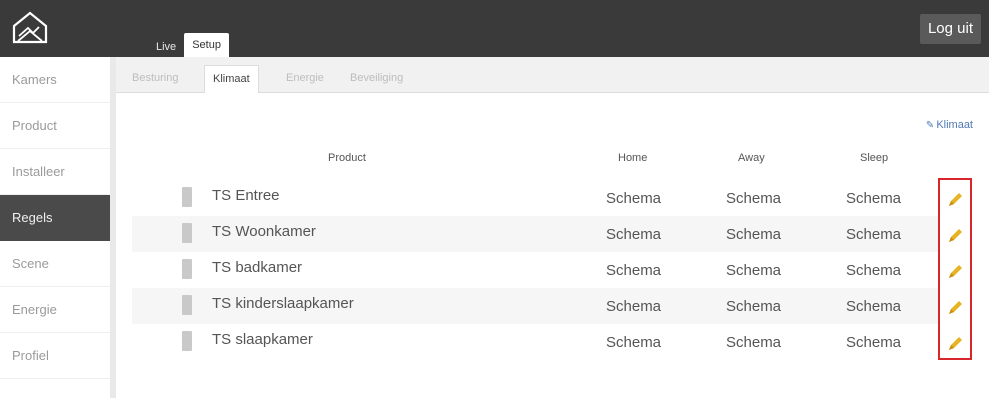  What do you see at coordinates (552, 160) in the screenshot?
I see `table-header: Product Home Away Sleep` at bounding box center [552, 160].